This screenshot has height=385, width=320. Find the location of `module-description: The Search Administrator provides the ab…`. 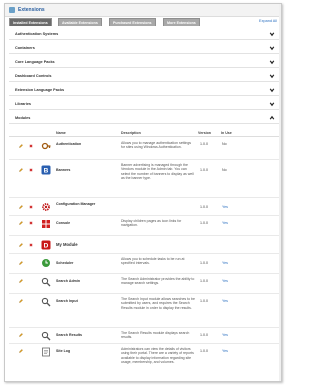

module-description: The Search Administrator provides the ab… is located at coordinates (158, 281).